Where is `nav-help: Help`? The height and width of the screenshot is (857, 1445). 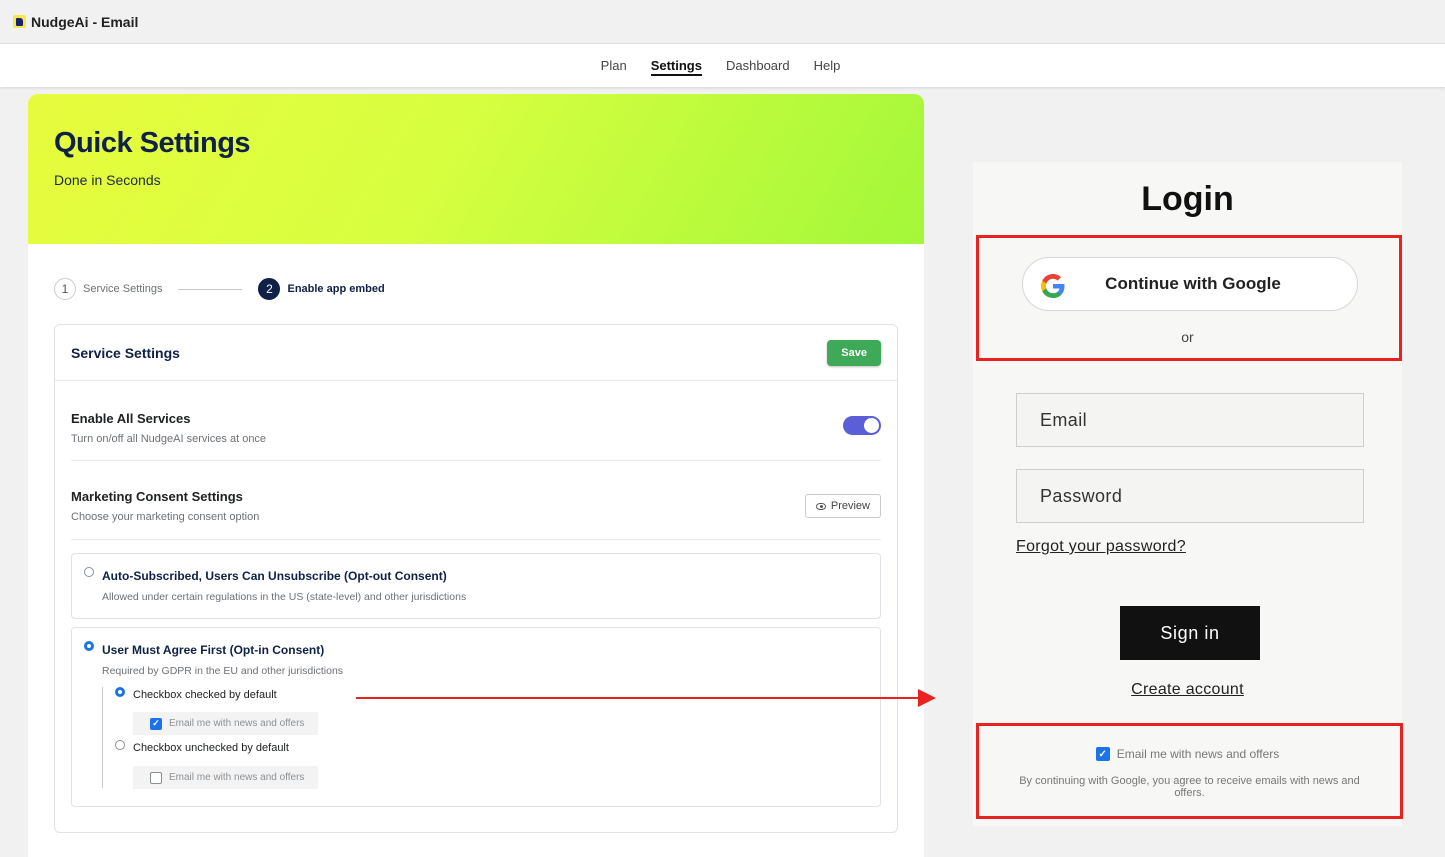 nav-help: Help is located at coordinates (827, 66).